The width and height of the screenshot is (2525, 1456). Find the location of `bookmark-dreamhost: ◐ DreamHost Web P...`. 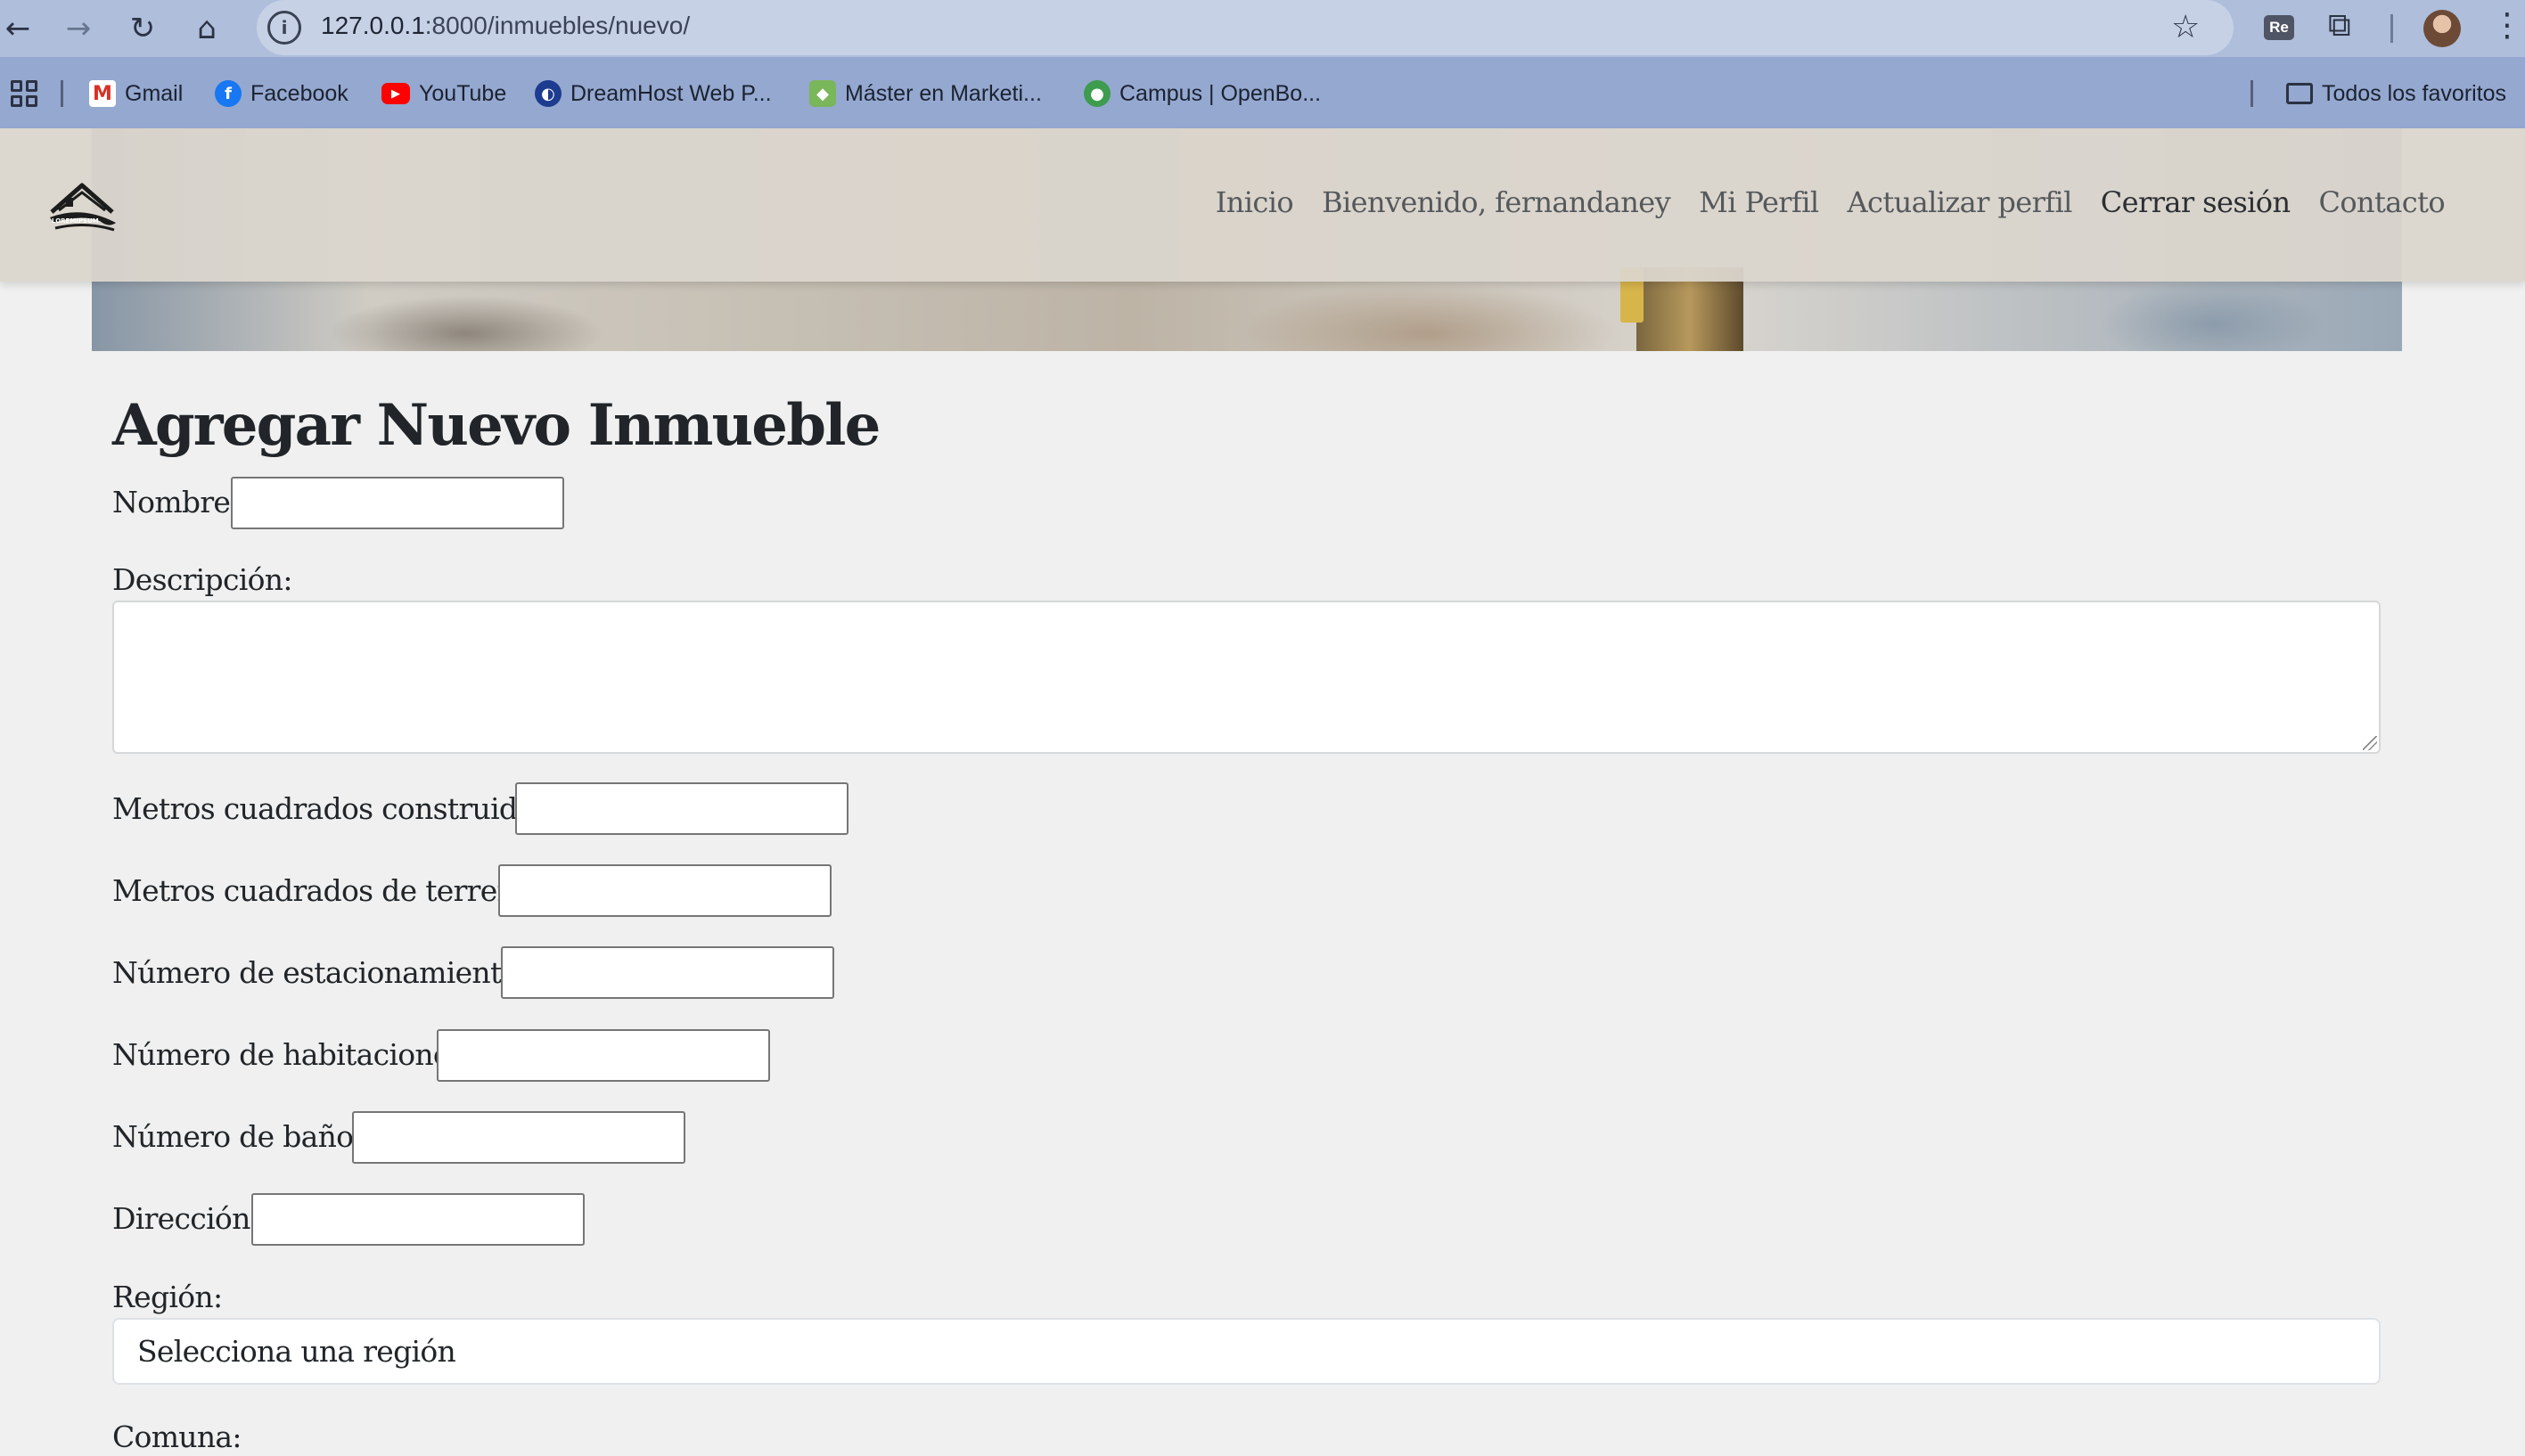

bookmark-dreamhost: ◐ DreamHost Web P... is located at coordinates (654, 93).